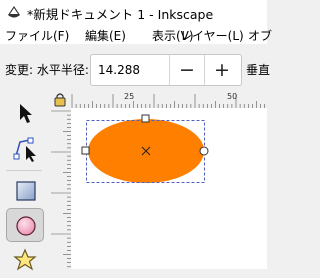 The width and height of the screenshot is (320, 278). I want to click on lock-icon, so click(59, 100).